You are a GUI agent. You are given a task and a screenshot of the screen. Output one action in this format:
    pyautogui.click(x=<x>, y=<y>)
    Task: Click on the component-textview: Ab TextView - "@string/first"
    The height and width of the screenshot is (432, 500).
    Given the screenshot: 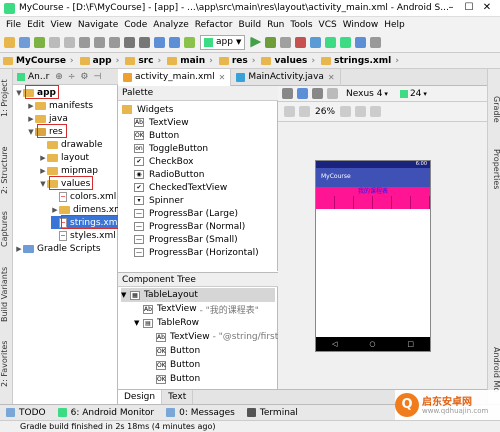 What is the action you would take?
    pyautogui.click(x=214, y=337)
    